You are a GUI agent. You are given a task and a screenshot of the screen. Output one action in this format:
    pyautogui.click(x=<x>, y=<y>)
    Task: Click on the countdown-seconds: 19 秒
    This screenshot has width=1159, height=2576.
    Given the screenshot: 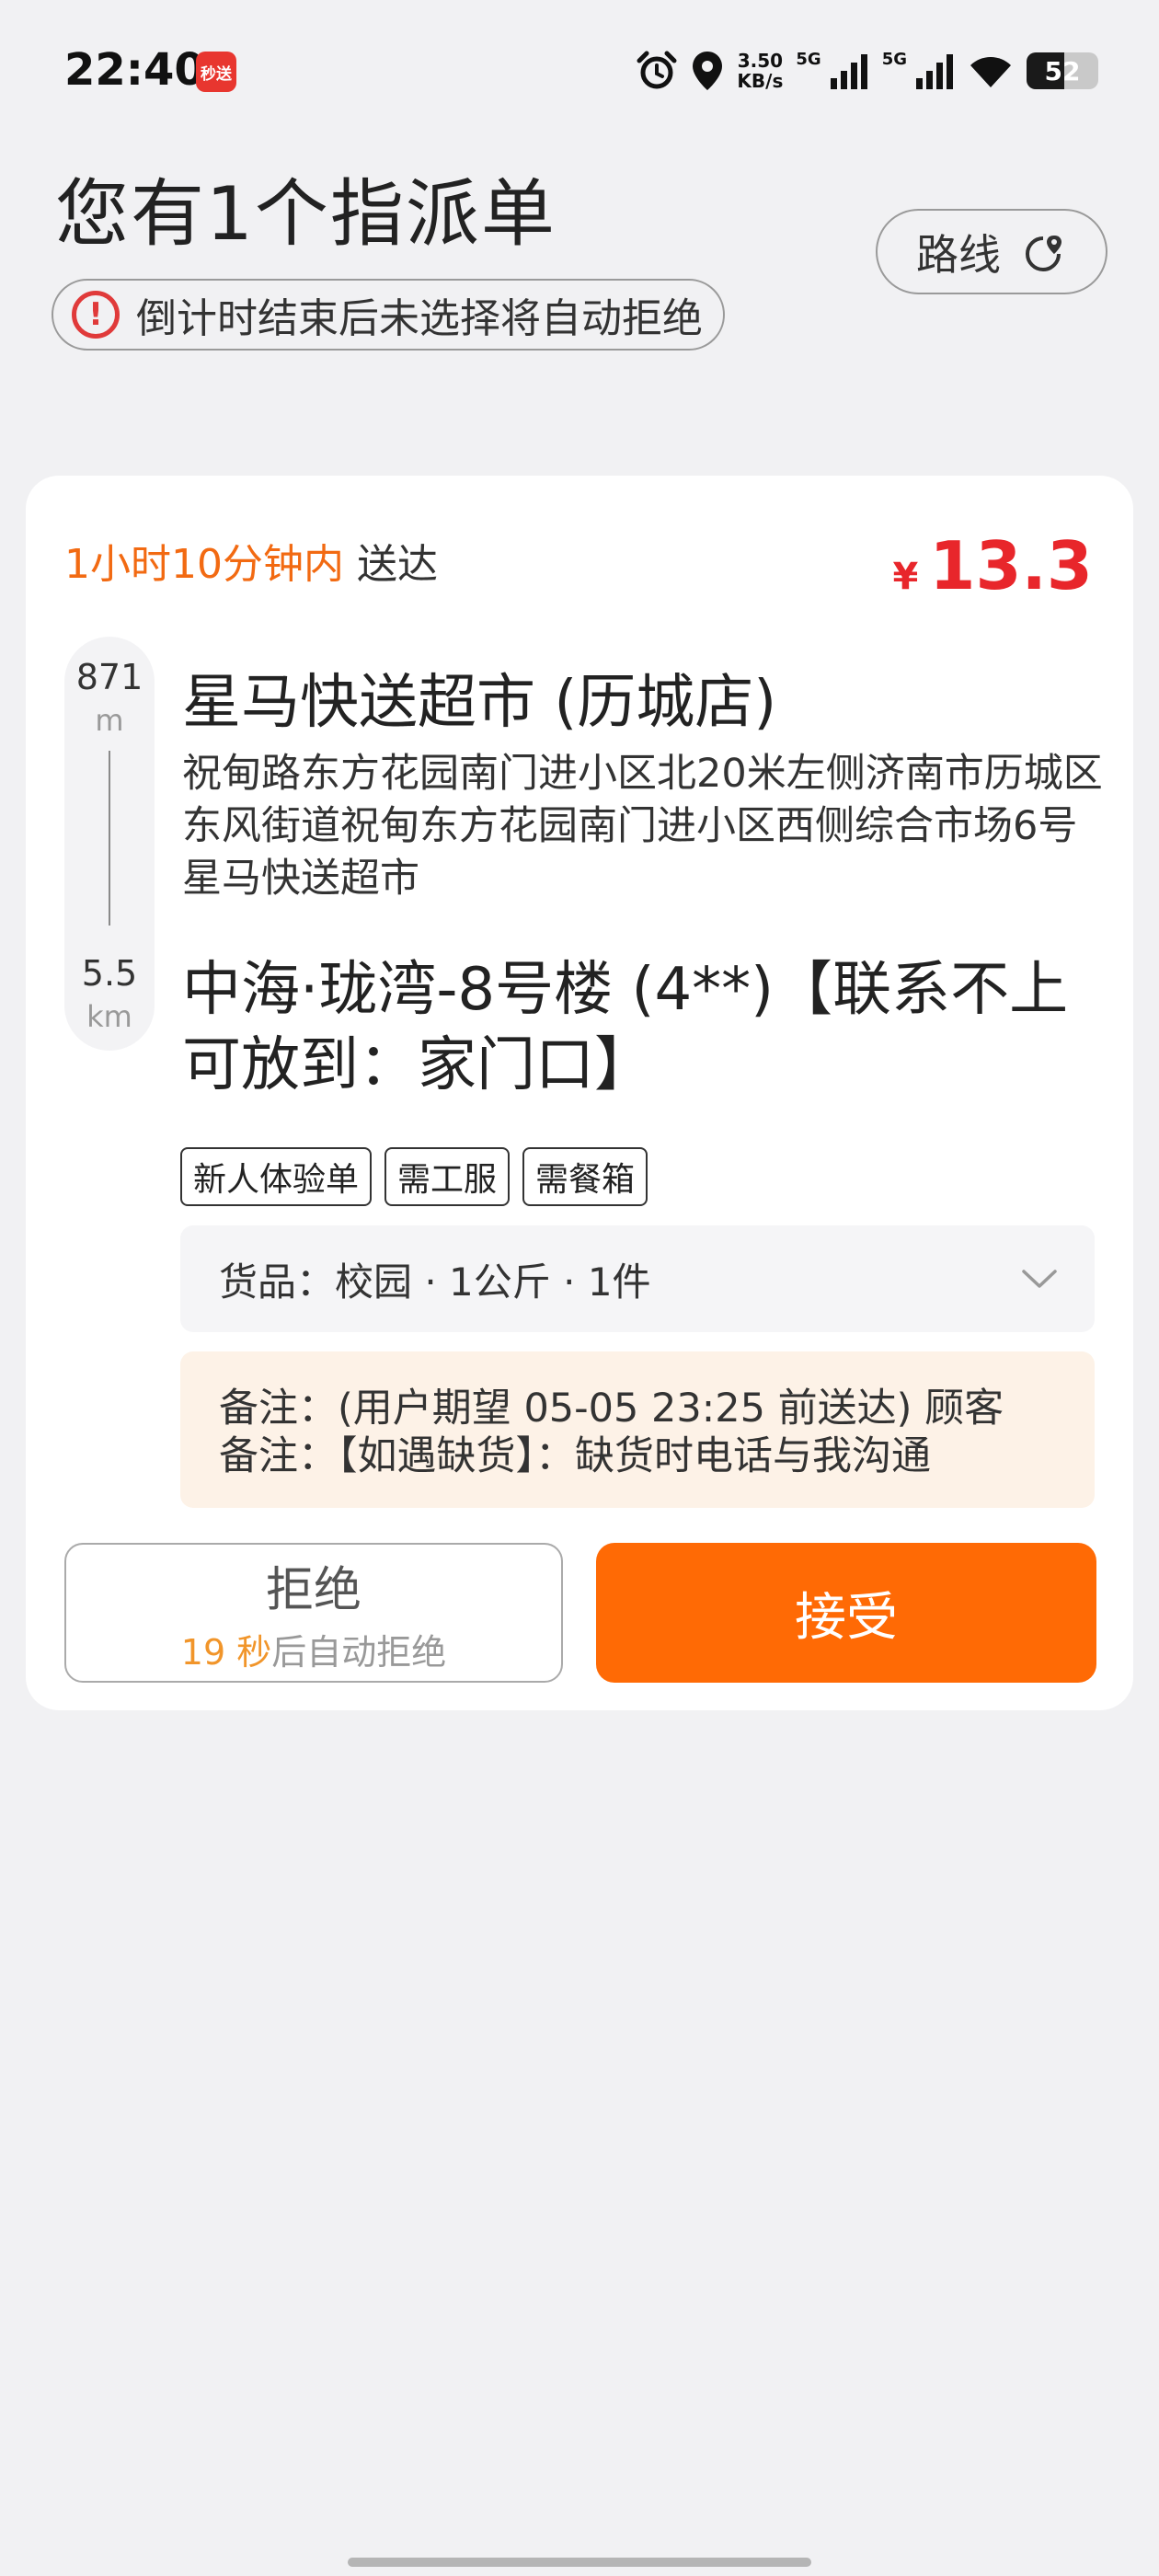 What is the action you would take?
    pyautogui.click(x=226, y=1652)
    